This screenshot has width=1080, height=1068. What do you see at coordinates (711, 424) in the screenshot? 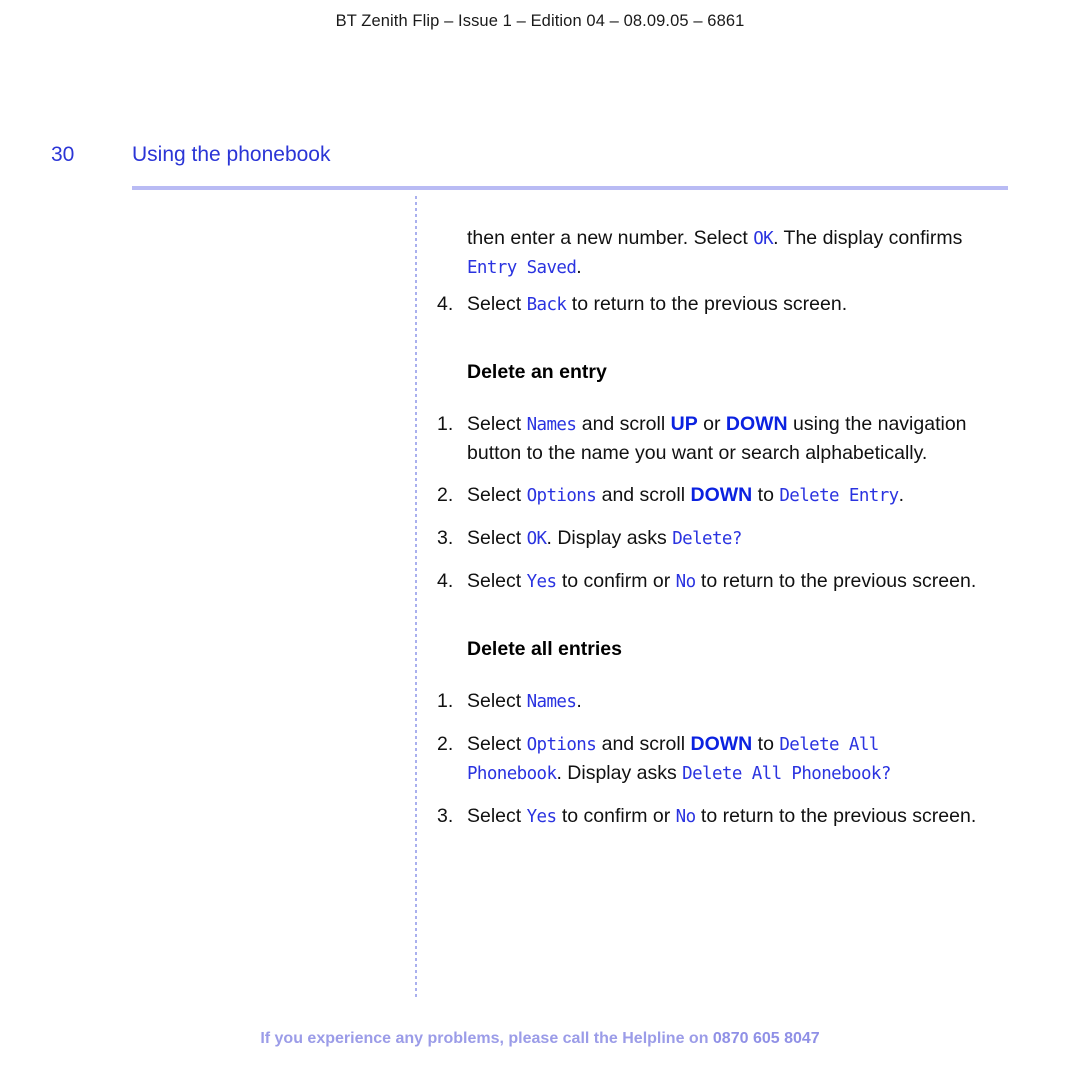
I see `list-item-part3: or` at bounding box center [711, 424].